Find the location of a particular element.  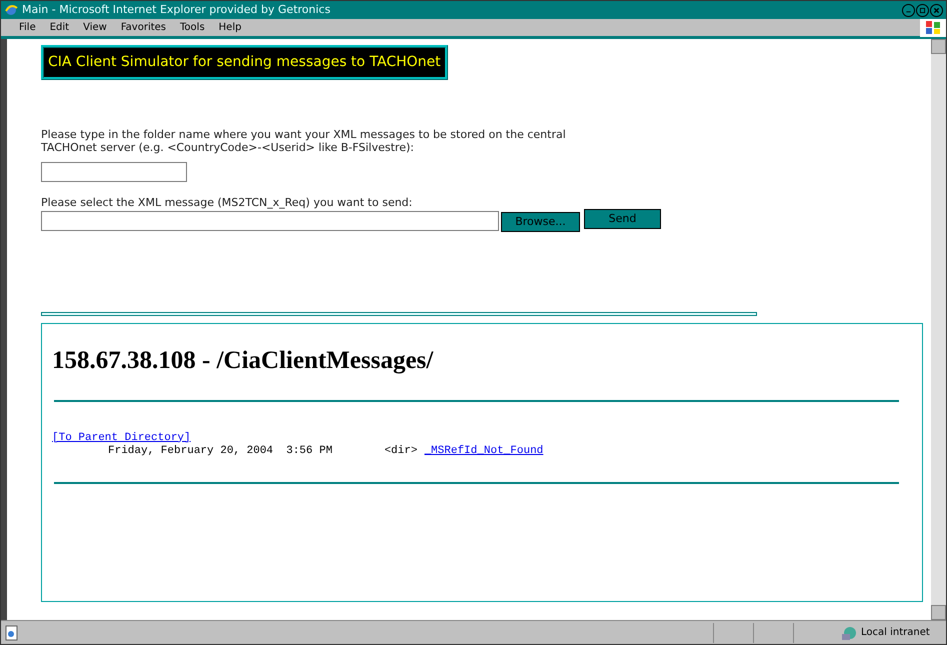

entry-type: <dir> is located at coordinates (401, 451).